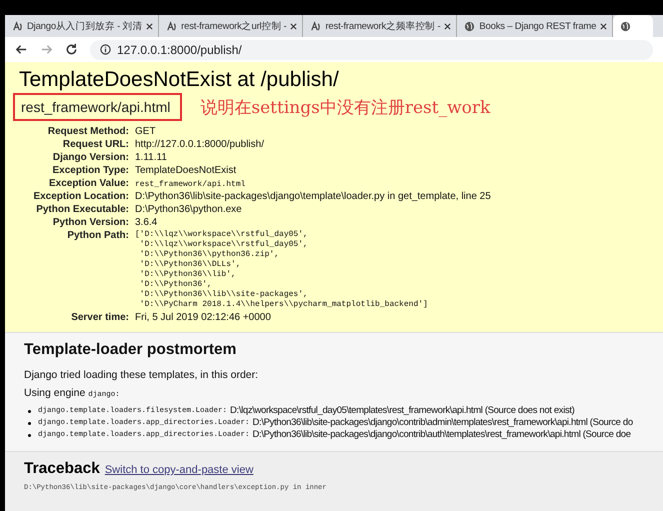 This screenshot has height=511, width=663. Describe the element at coordinates (190, 265) in the screenshot. I see `path-line: 'D:\\Python36\\DLLs',` at that location.